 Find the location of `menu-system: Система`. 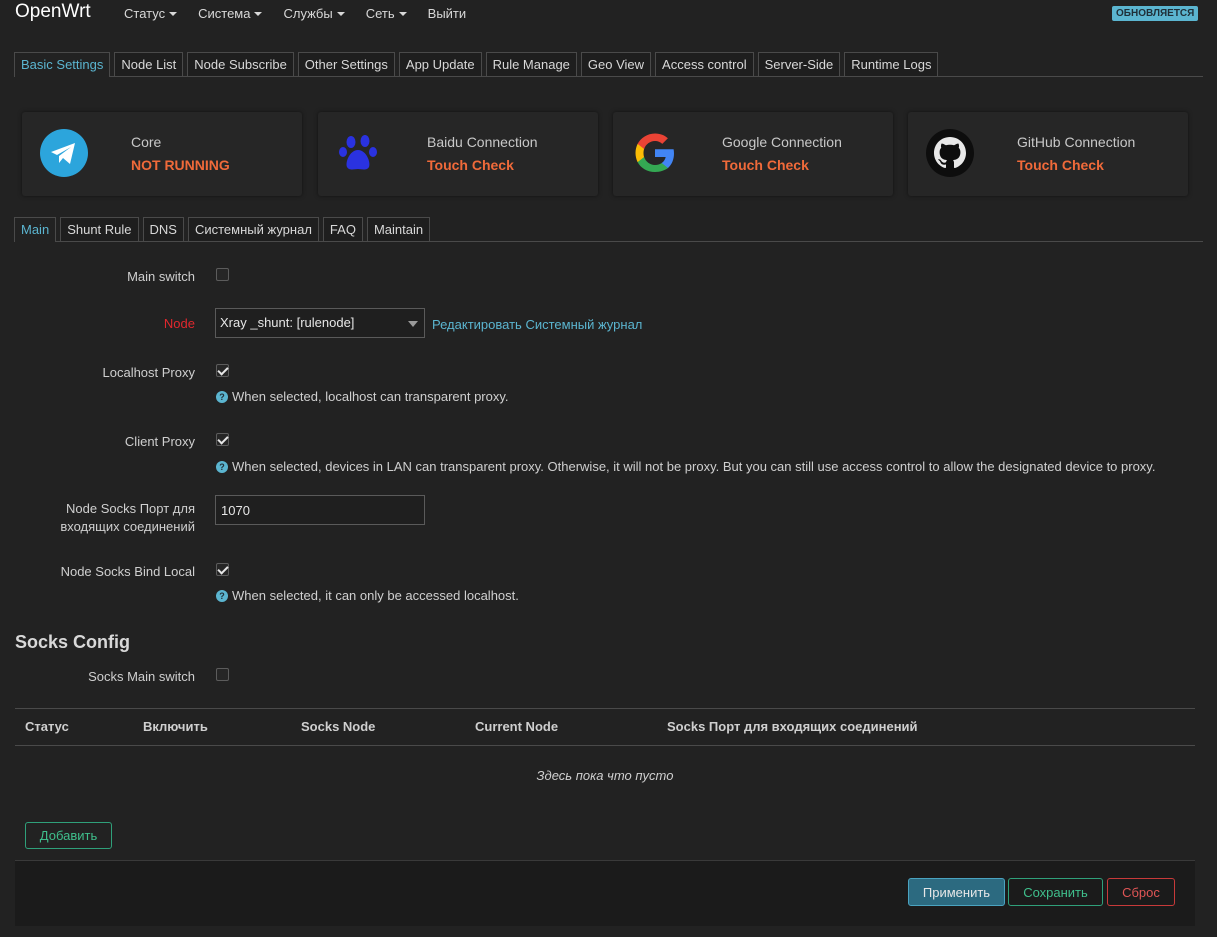

menu-system: Система is located at coordinates (230, 13).